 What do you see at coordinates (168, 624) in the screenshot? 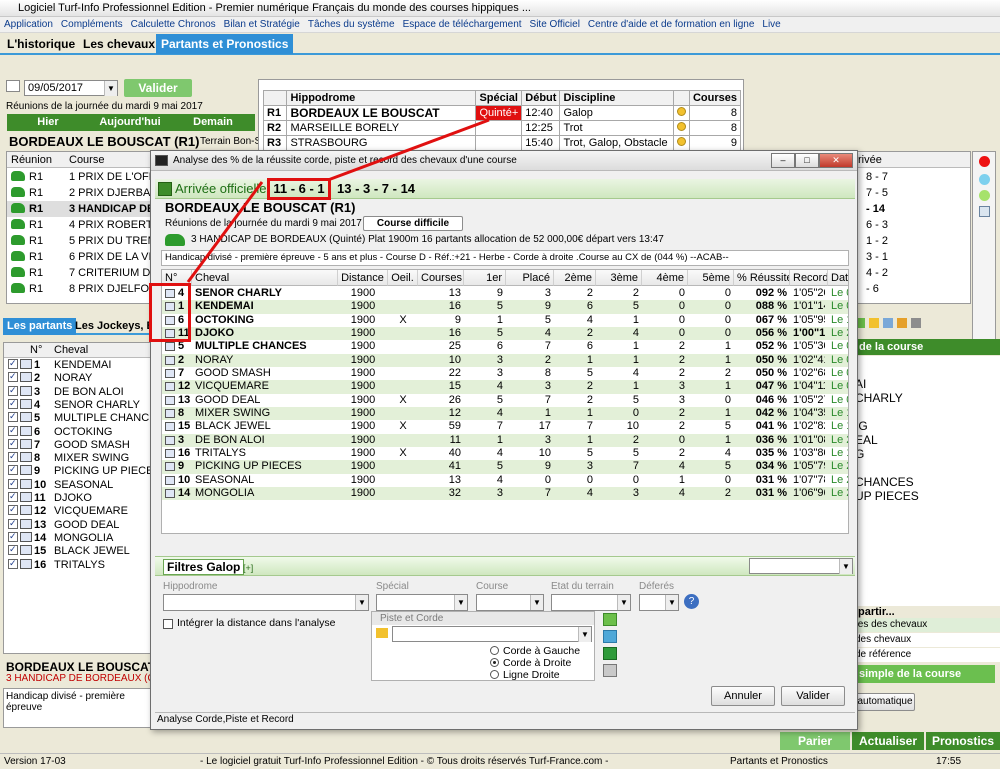
I see `integrate-distance-checkbox` at bounding box center [168, 624].